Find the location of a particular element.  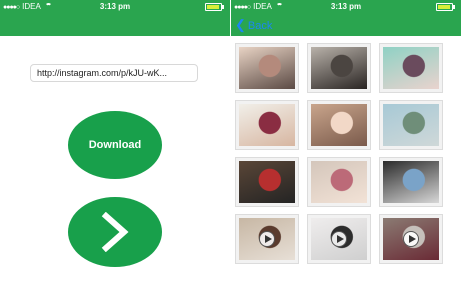

next-button is located at coordinates (115, 232).